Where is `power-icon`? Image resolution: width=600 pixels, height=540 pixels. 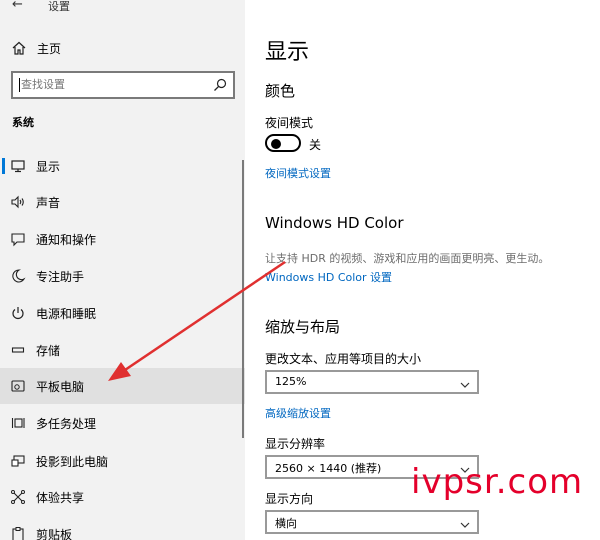 power-icon is located at coordinates (18, 313).